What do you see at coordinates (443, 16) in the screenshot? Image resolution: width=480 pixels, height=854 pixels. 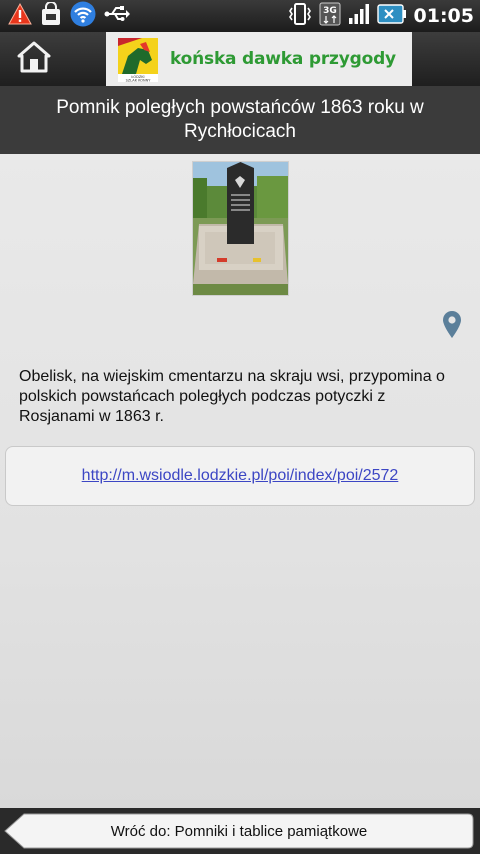 I see `clock: 01:05` at bounding box center [443, 16].